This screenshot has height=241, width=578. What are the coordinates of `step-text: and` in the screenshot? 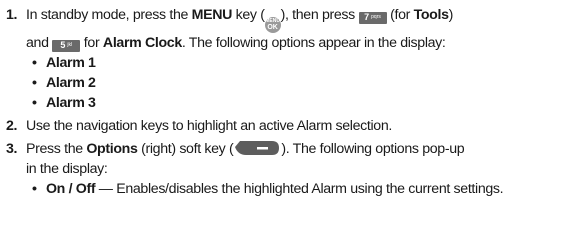 It's located at (39, 43).